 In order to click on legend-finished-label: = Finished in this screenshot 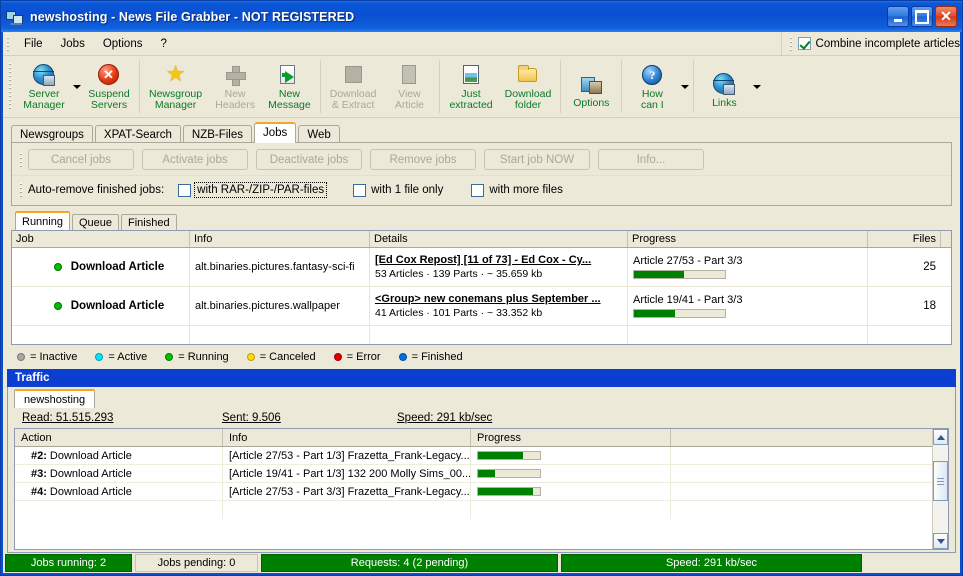, I will do `click(437, 357)`.